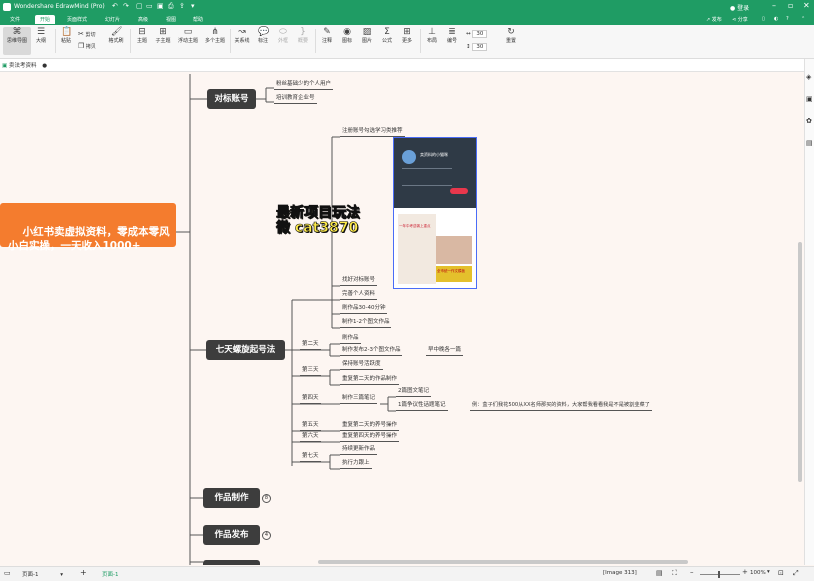  What do you see at coordinates (231, 535) in the screenshot?
I see `topic-content-publishing: 作品发布` at bounding box center [231, 535].